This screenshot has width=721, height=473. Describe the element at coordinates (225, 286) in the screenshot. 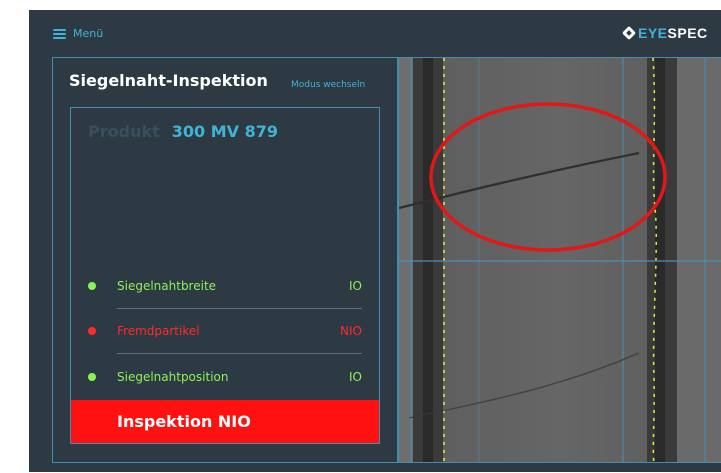

I see `check-row-siegelnahtbreite: Siegelnahtbreite IO` at that location.